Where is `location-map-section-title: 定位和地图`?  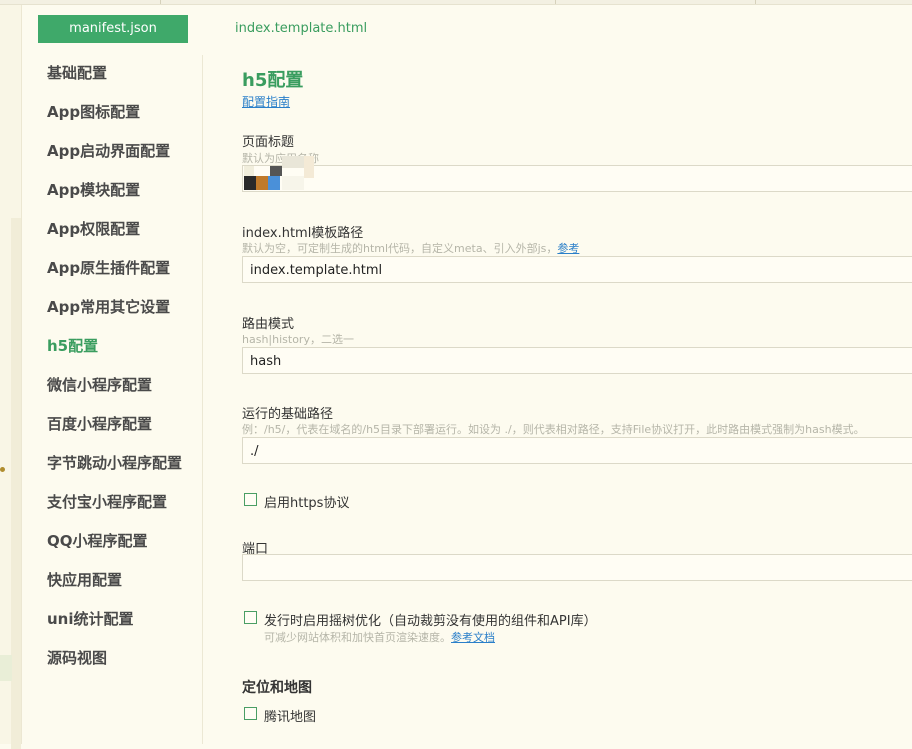 location-map-section-title: 定位和地图 is located at coordinates (277, 688).